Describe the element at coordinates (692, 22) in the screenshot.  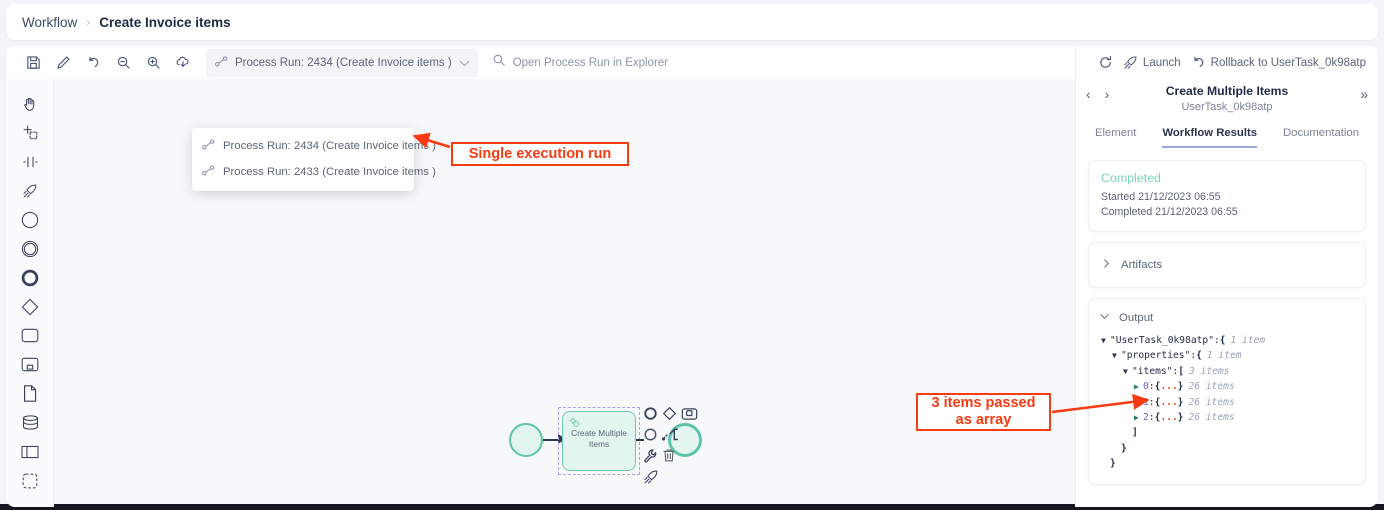
I see `breadcrumb: Workflow › Create Invoice items` at that location.